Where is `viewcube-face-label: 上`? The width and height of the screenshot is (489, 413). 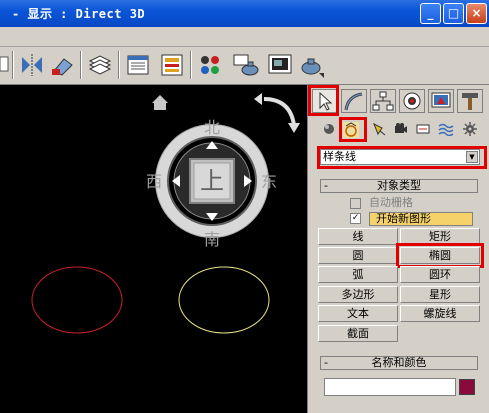
viewcube-face-label: 上 is located at coordinates (212, 181).